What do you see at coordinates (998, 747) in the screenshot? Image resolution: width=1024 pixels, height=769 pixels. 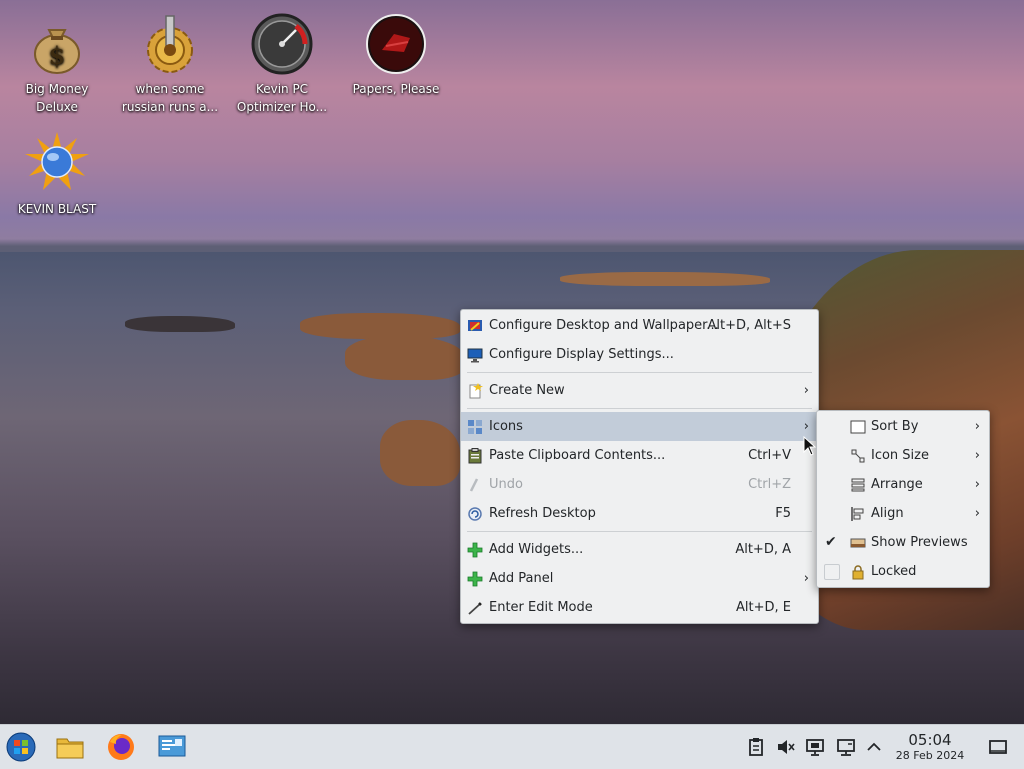 I see `show-desktop-icon` at bounding box center [998, 747].